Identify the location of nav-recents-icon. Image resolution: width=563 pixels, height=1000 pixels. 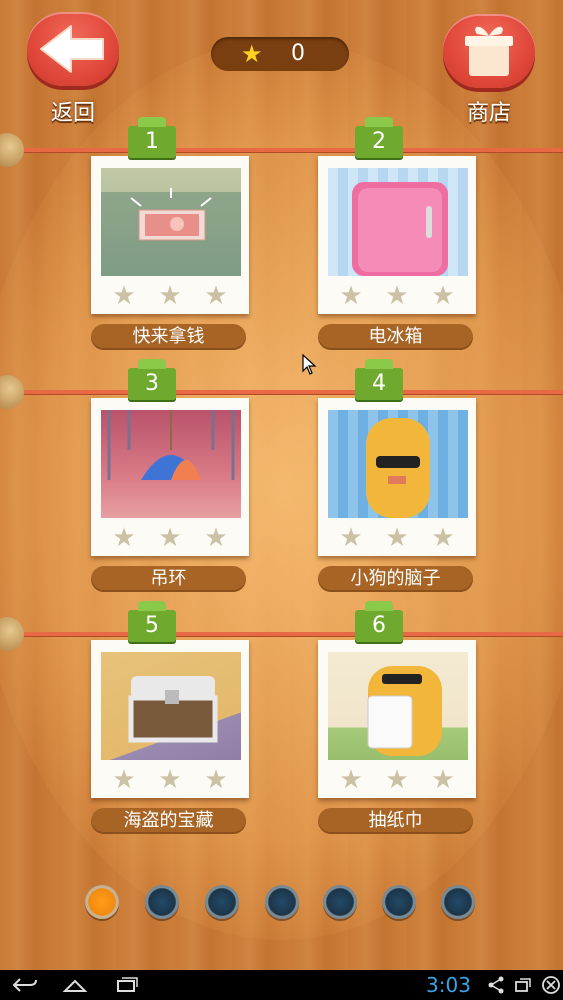
(127, 985).